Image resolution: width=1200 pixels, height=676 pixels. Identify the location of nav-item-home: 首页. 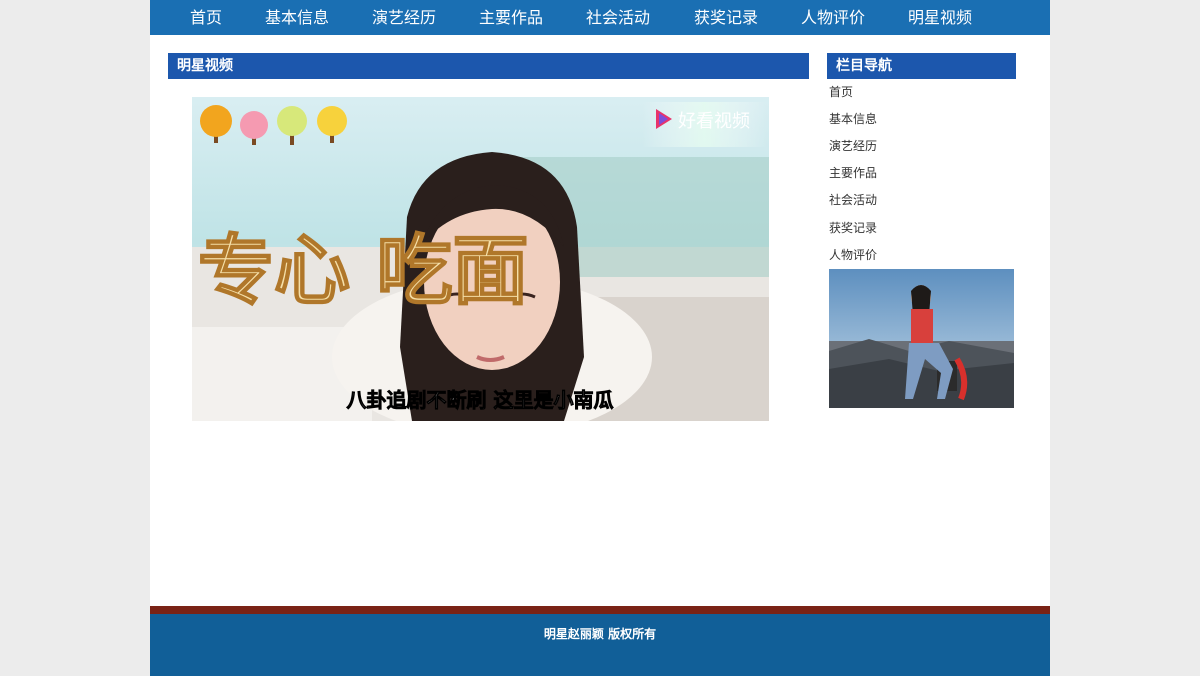
(206, 17).